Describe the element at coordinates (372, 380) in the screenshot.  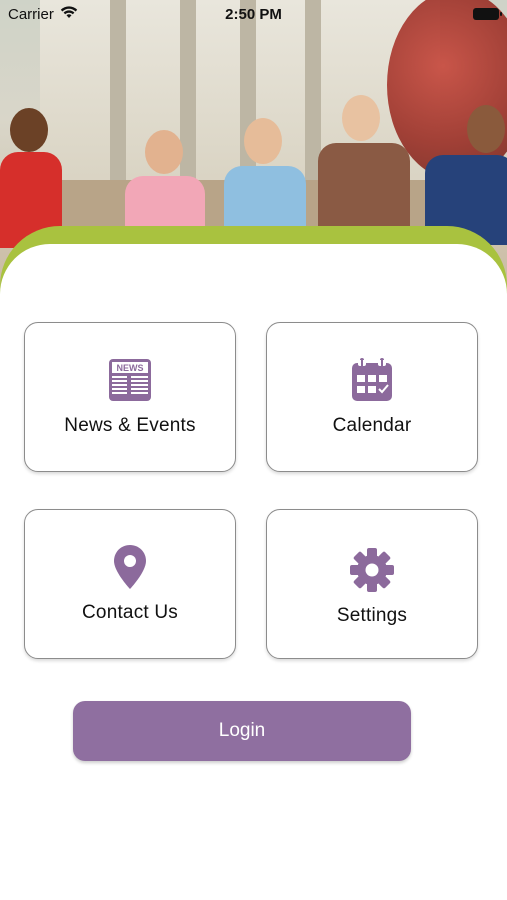
I see `calendar-icon` at that location.